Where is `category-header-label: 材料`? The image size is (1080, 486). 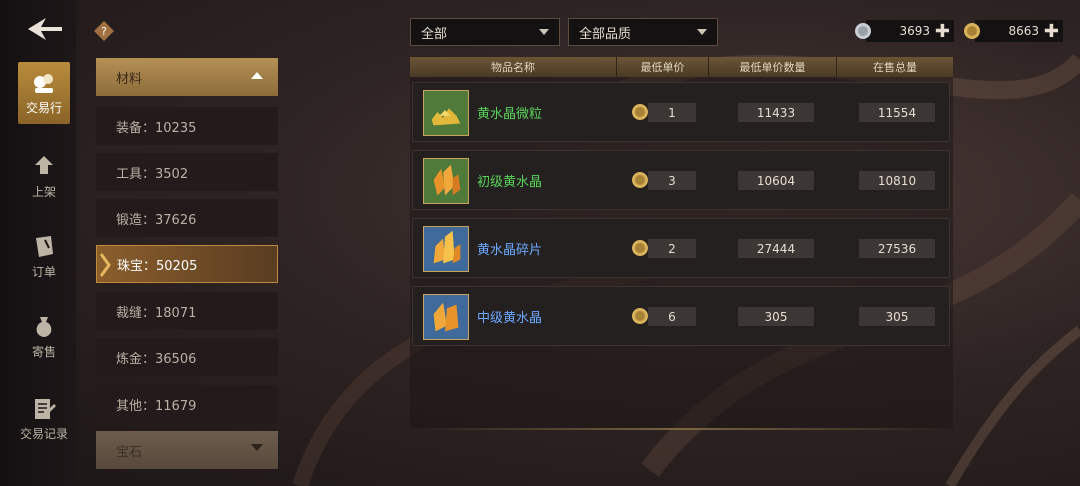
category-header-label: 材料 is located at coordinates (129, 79).